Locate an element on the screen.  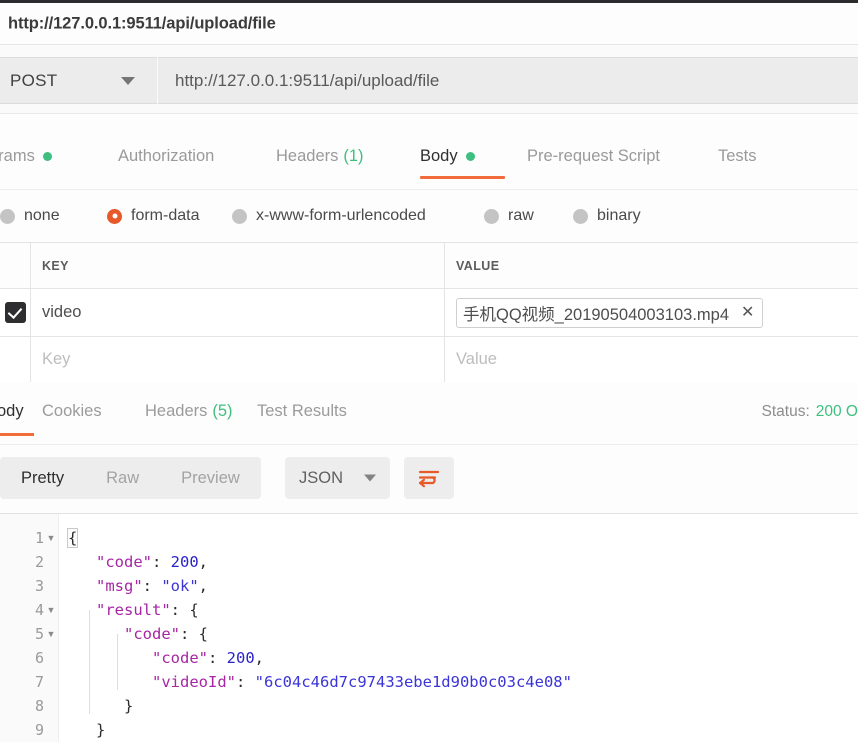
line-number: 6 is located at coordinates (39, 658).